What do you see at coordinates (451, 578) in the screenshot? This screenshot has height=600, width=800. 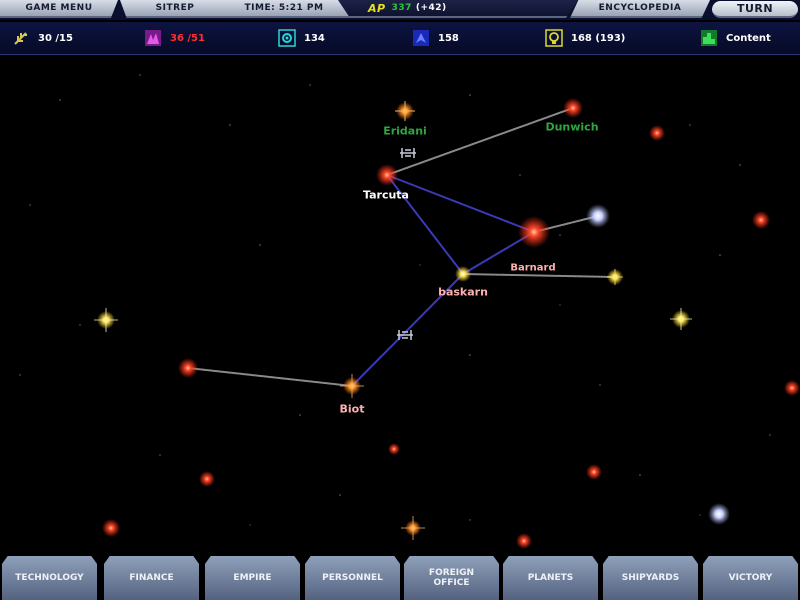 I see `foreign-office-button: Foreign Office` at bounding box center [451, 578].